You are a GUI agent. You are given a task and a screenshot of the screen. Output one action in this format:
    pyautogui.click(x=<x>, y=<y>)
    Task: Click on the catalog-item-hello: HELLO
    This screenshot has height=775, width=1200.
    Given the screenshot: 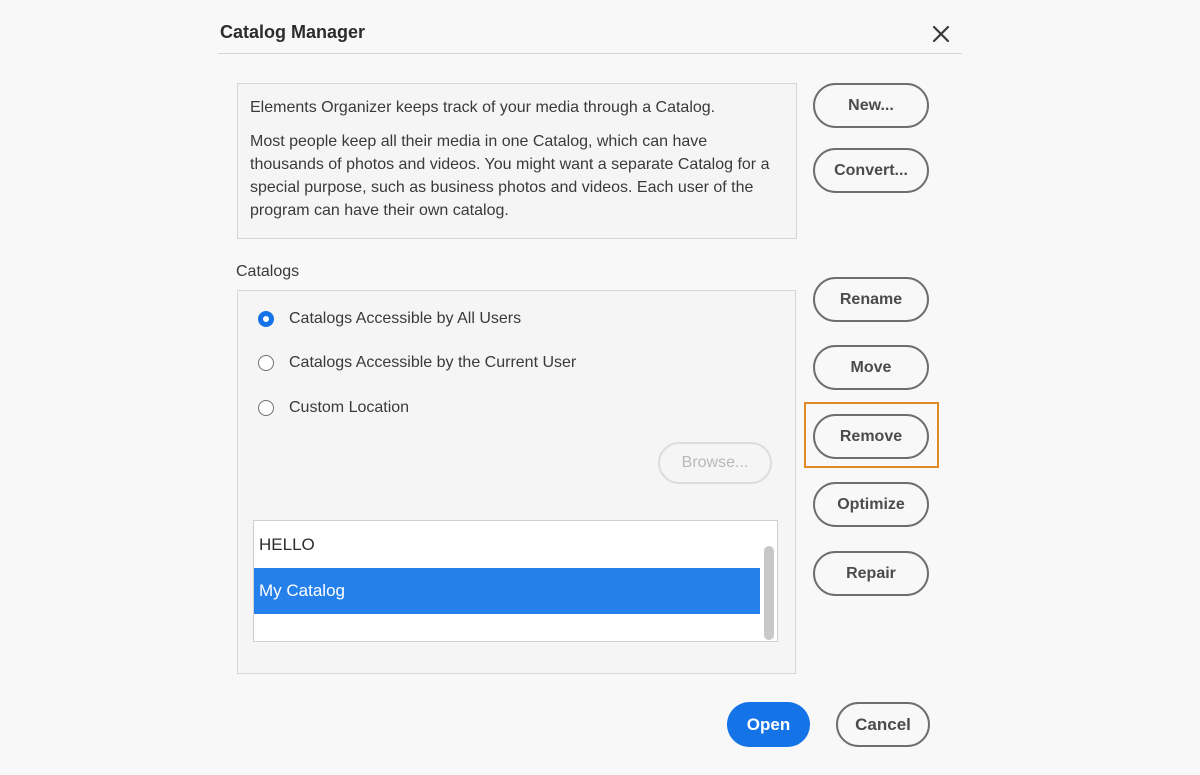 What is the action you would take?
    pyautogui.click(x=507, y=545)
    